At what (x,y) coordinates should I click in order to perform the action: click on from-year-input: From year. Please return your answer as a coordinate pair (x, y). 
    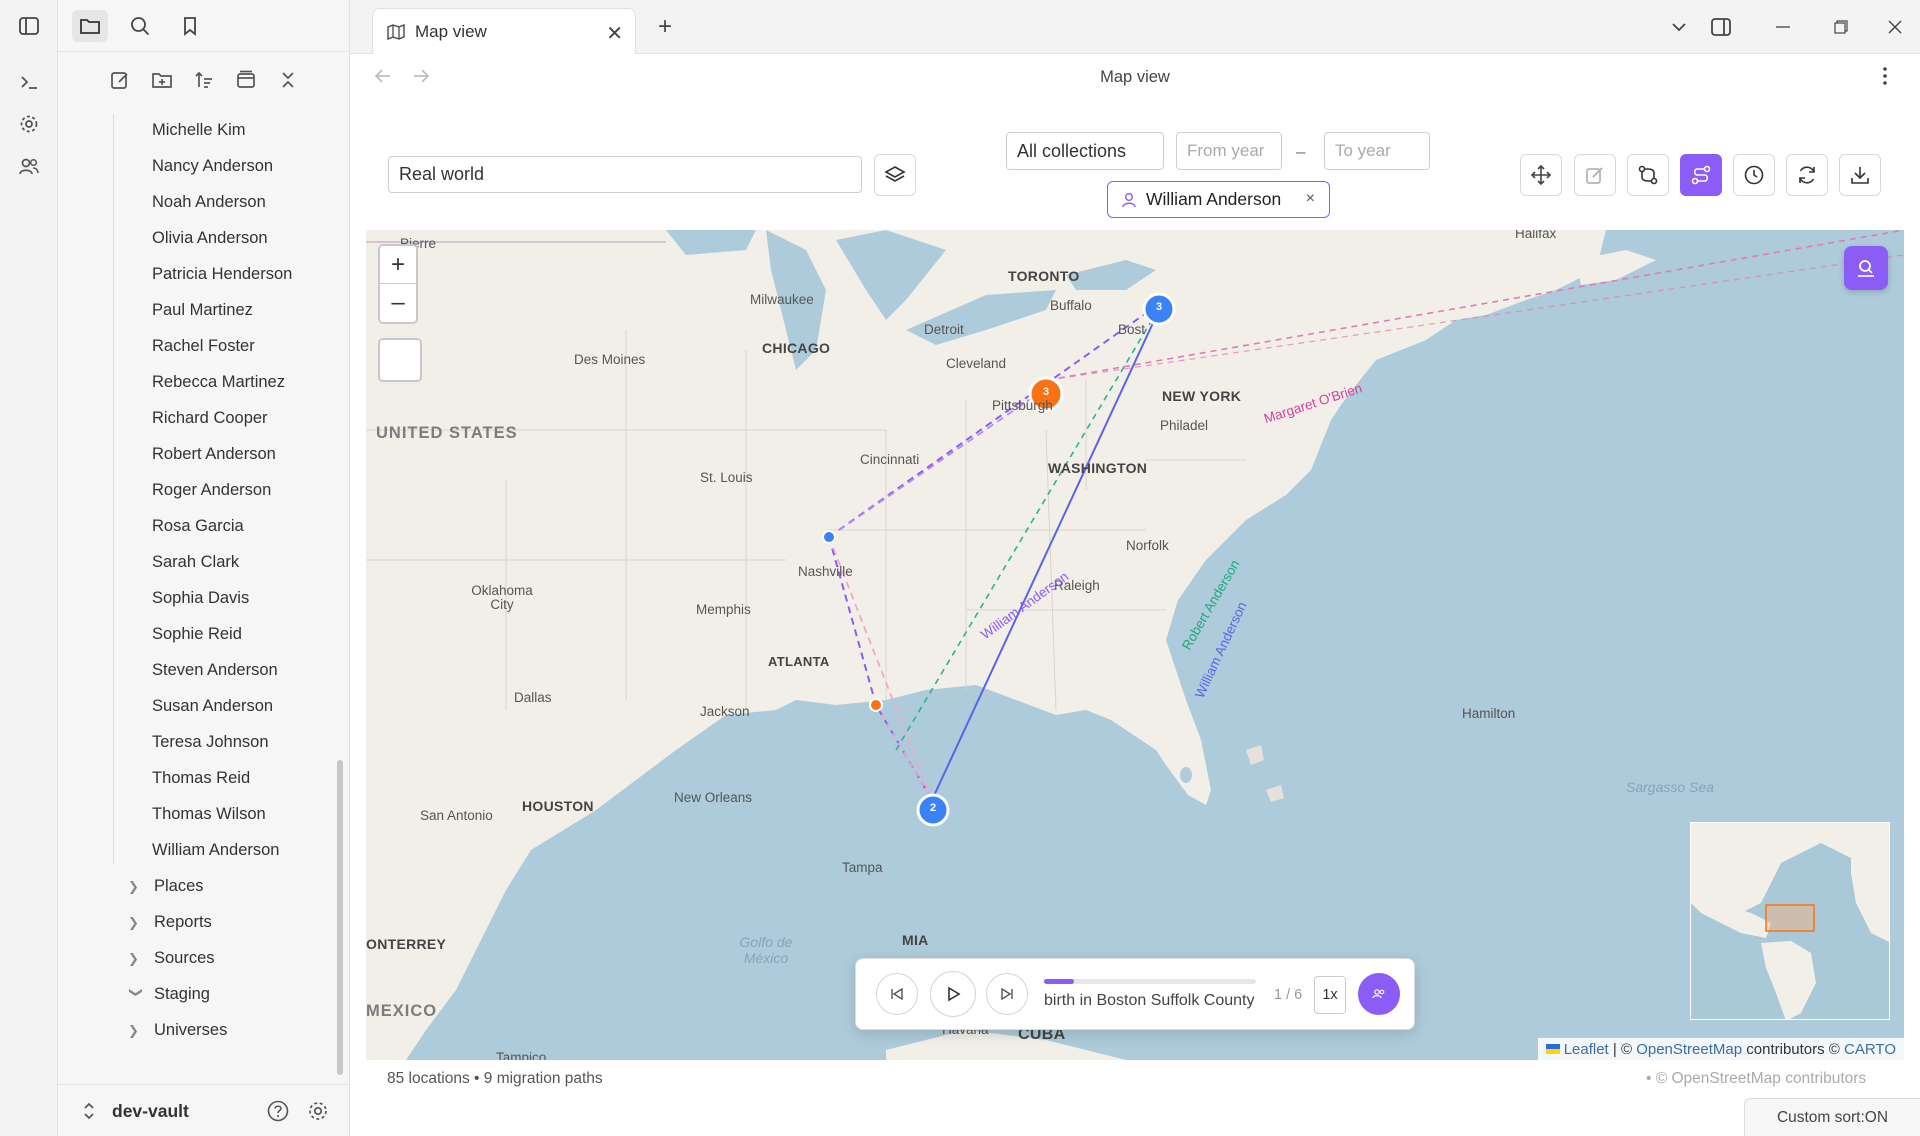
    Looking at the image, I should click on (1229, 151).